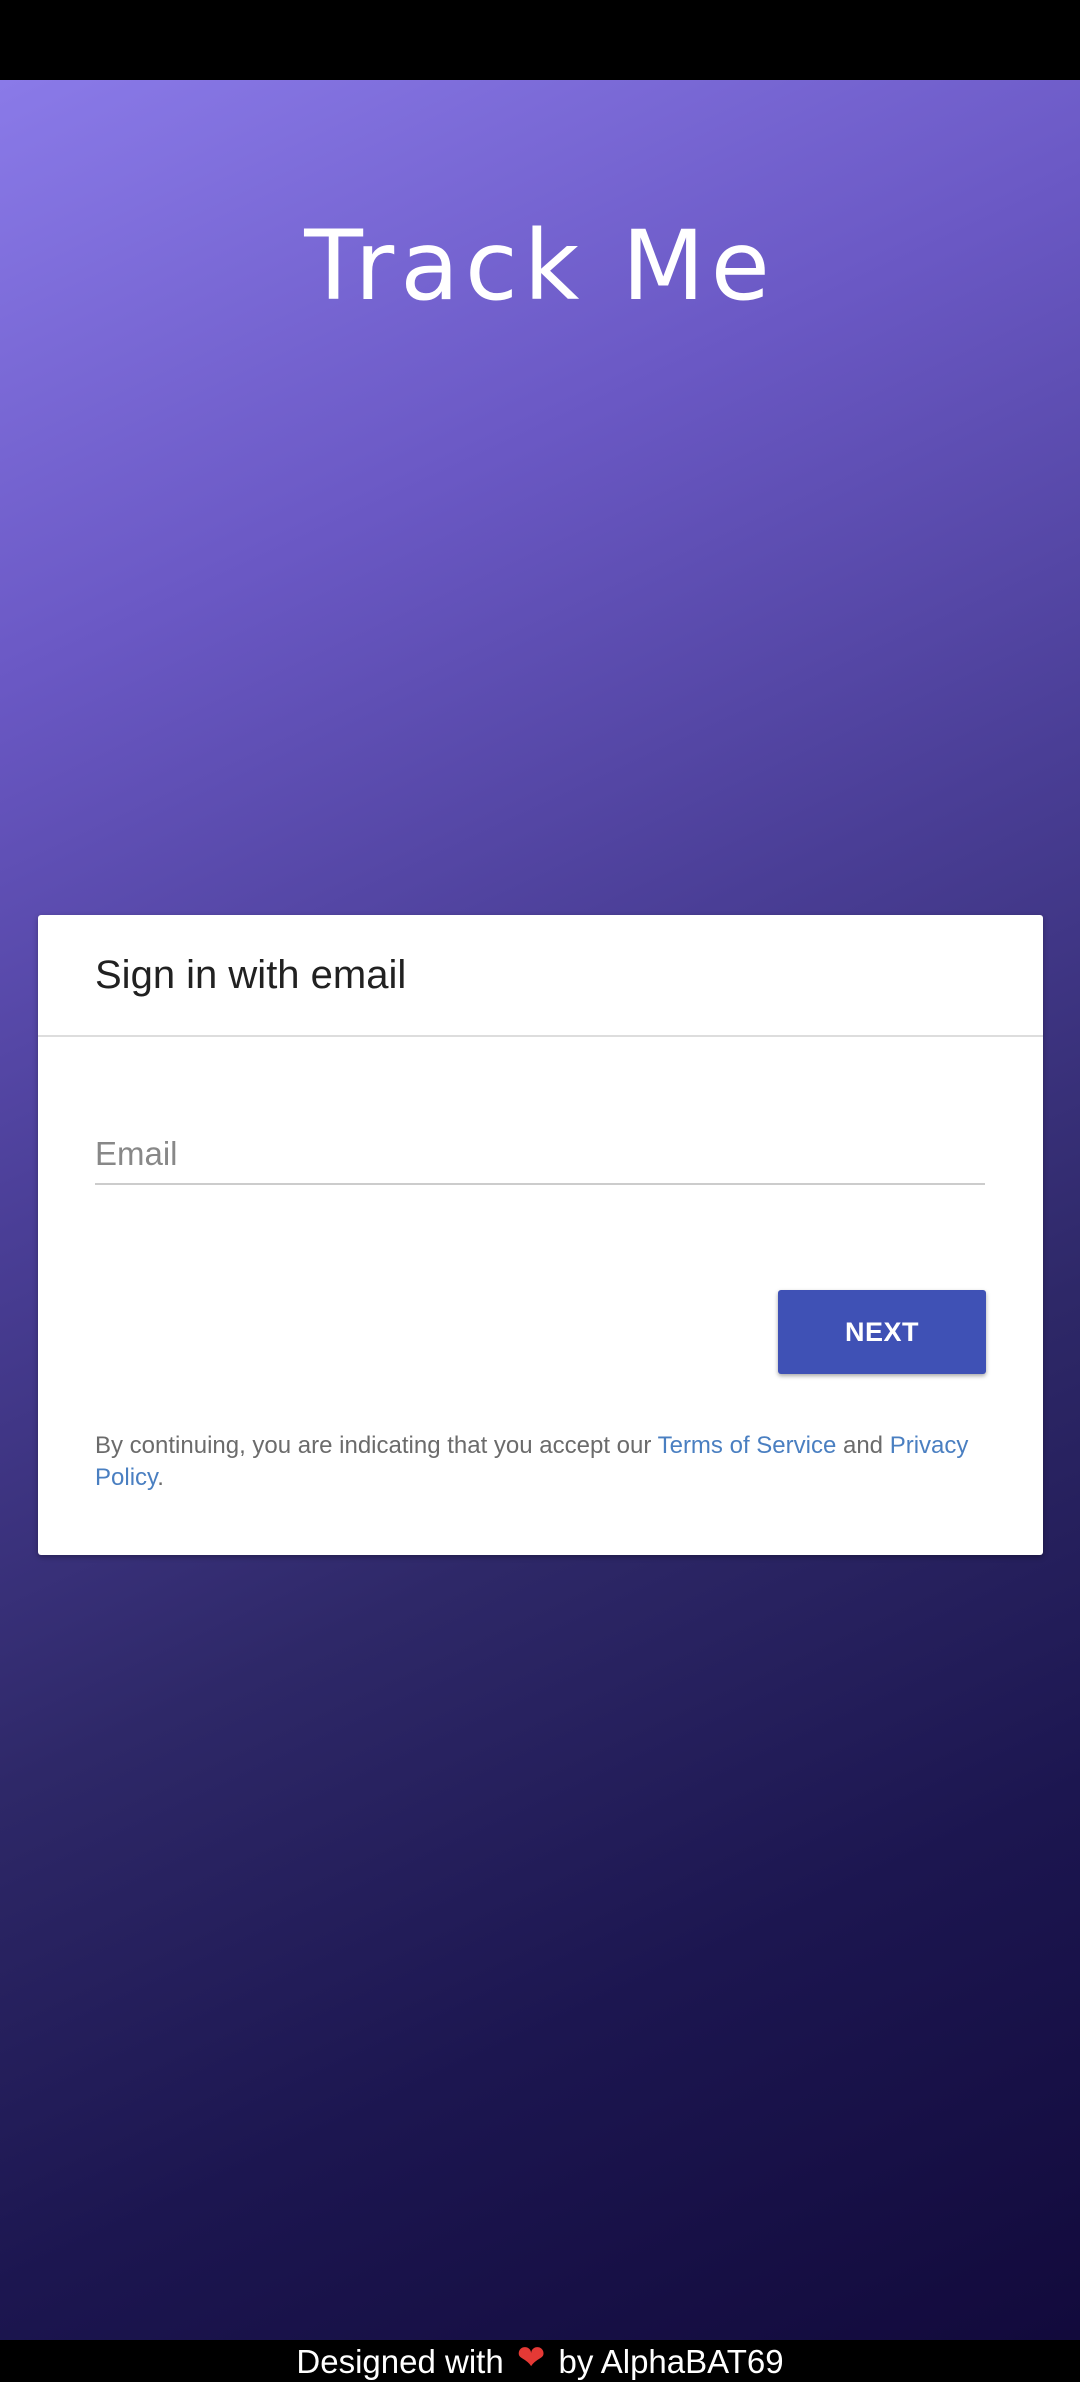  I want to click on heart-icon: ❤, so click(531, 2358).